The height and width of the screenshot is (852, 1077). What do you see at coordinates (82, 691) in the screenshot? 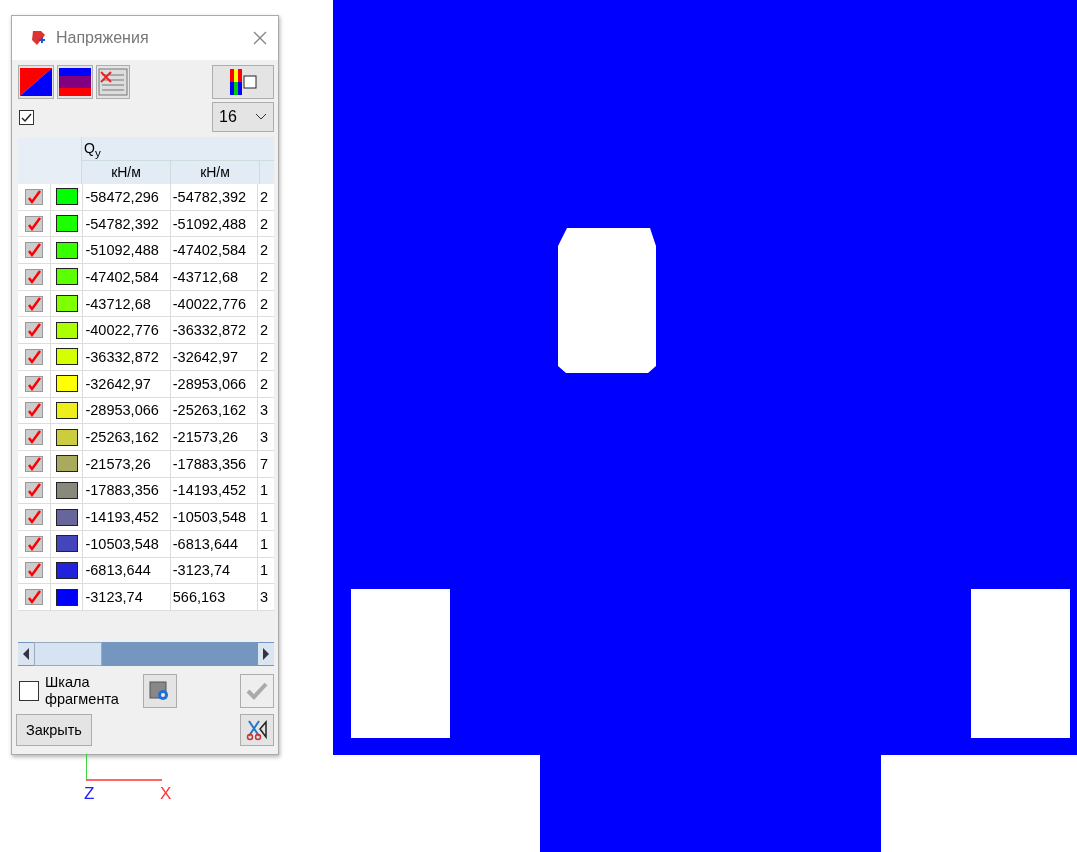
I see `checkbox-label: Шкала фрагмента` at bounding box center [82, 691].